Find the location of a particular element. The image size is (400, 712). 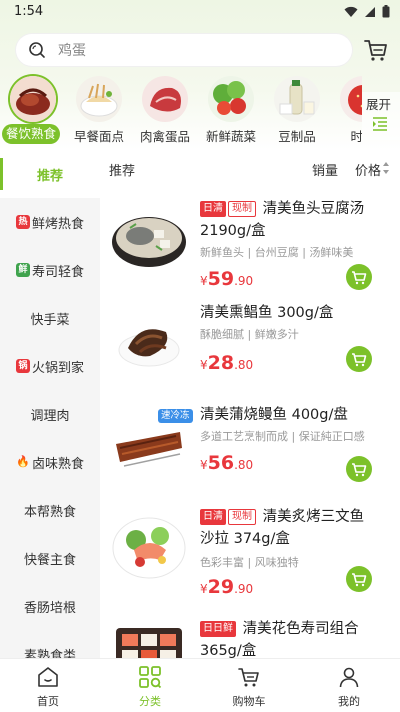

sidebar-item-label: 素熟食类 is located at coordinates (49, 653).